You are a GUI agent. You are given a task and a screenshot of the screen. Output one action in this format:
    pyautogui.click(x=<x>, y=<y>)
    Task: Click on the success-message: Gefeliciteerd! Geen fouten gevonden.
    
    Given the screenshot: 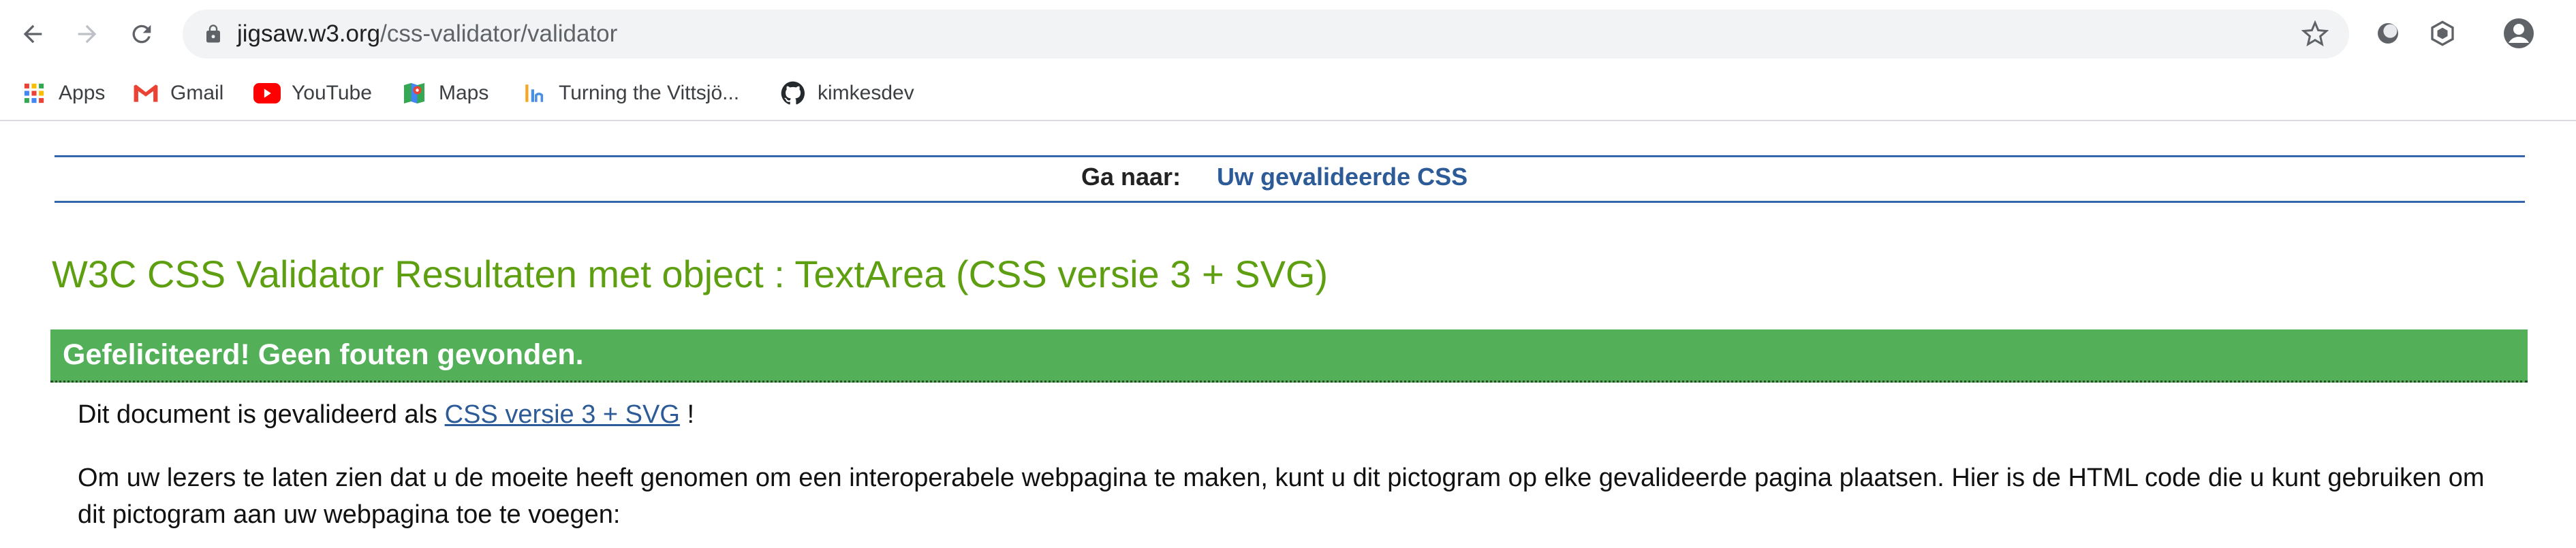 What is the action you would take?
    pyautogui.click(x=323, y=354)
    